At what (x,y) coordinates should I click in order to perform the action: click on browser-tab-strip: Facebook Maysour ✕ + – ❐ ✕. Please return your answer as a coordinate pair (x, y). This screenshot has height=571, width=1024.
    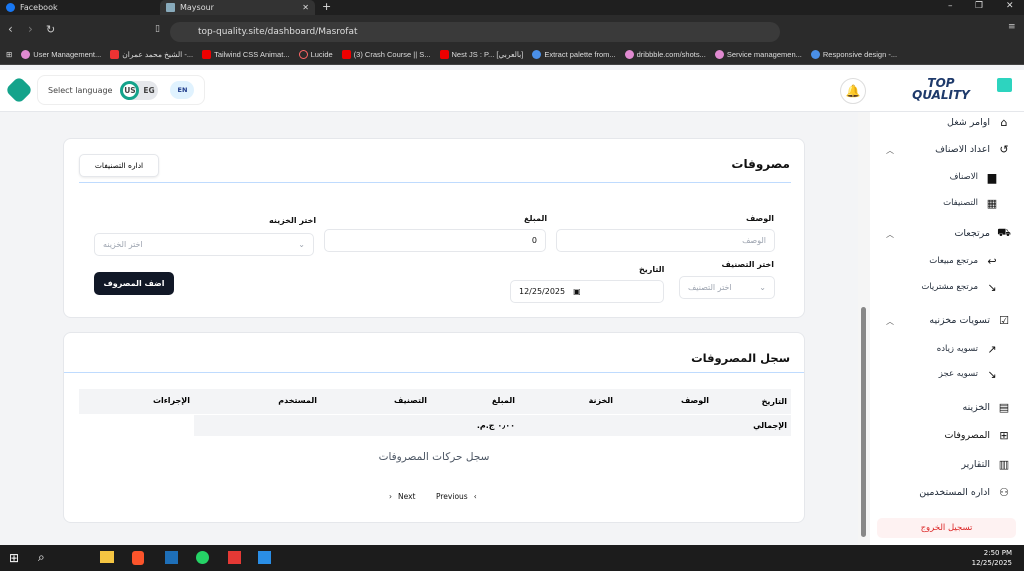
    Looking at the image, I should click on (512, 7).